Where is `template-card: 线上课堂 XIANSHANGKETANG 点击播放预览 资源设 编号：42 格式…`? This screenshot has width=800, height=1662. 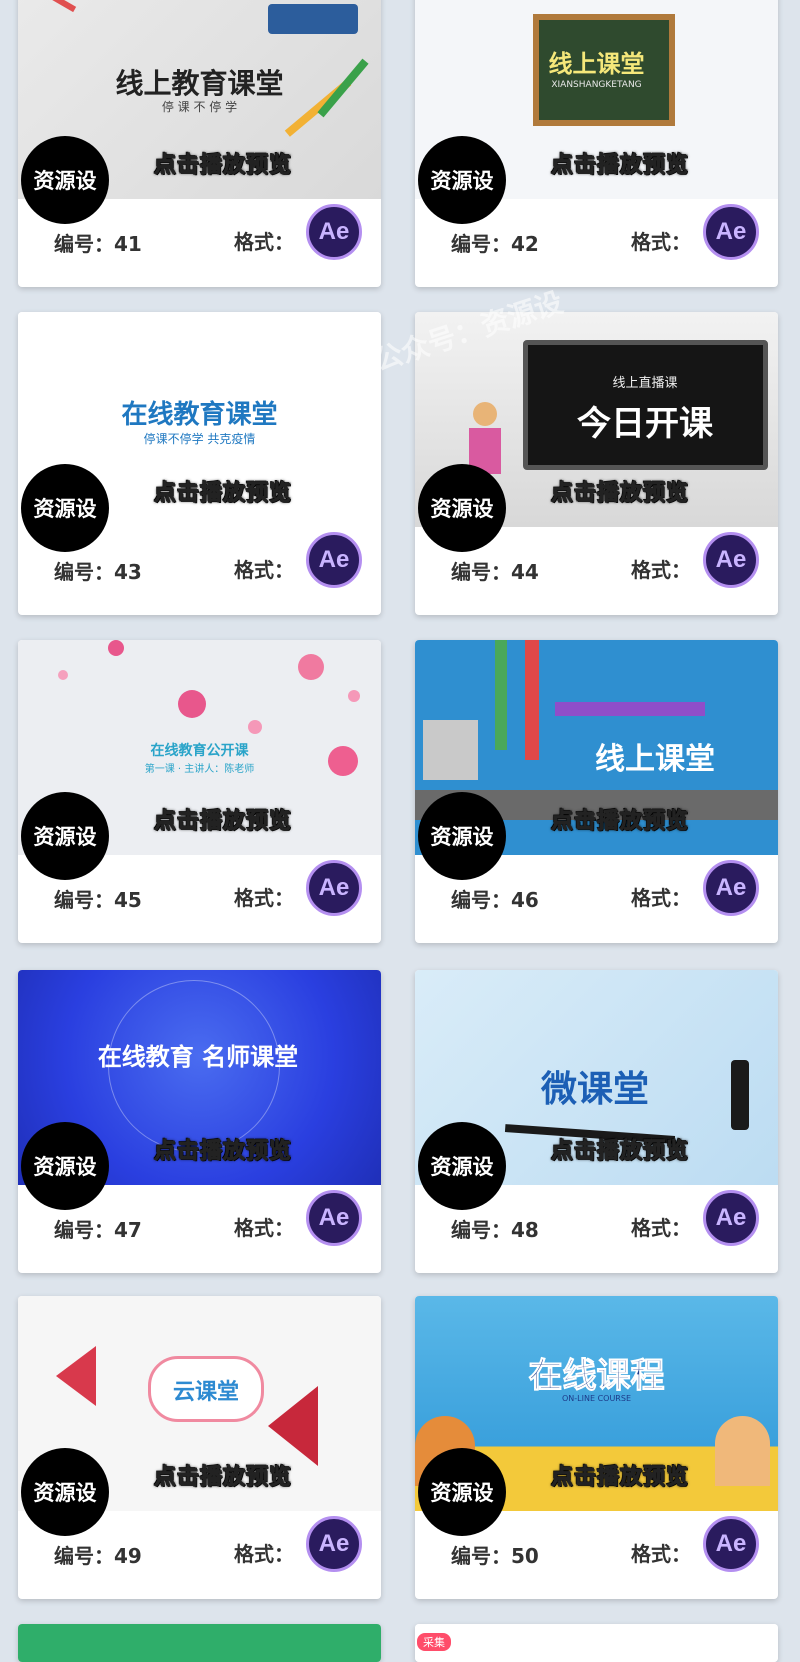
template-card: 线上课堂 XIANSHANGKETANG 点击播放预览 资源设 编号：42 格式… is located at coordinates (596, 143).